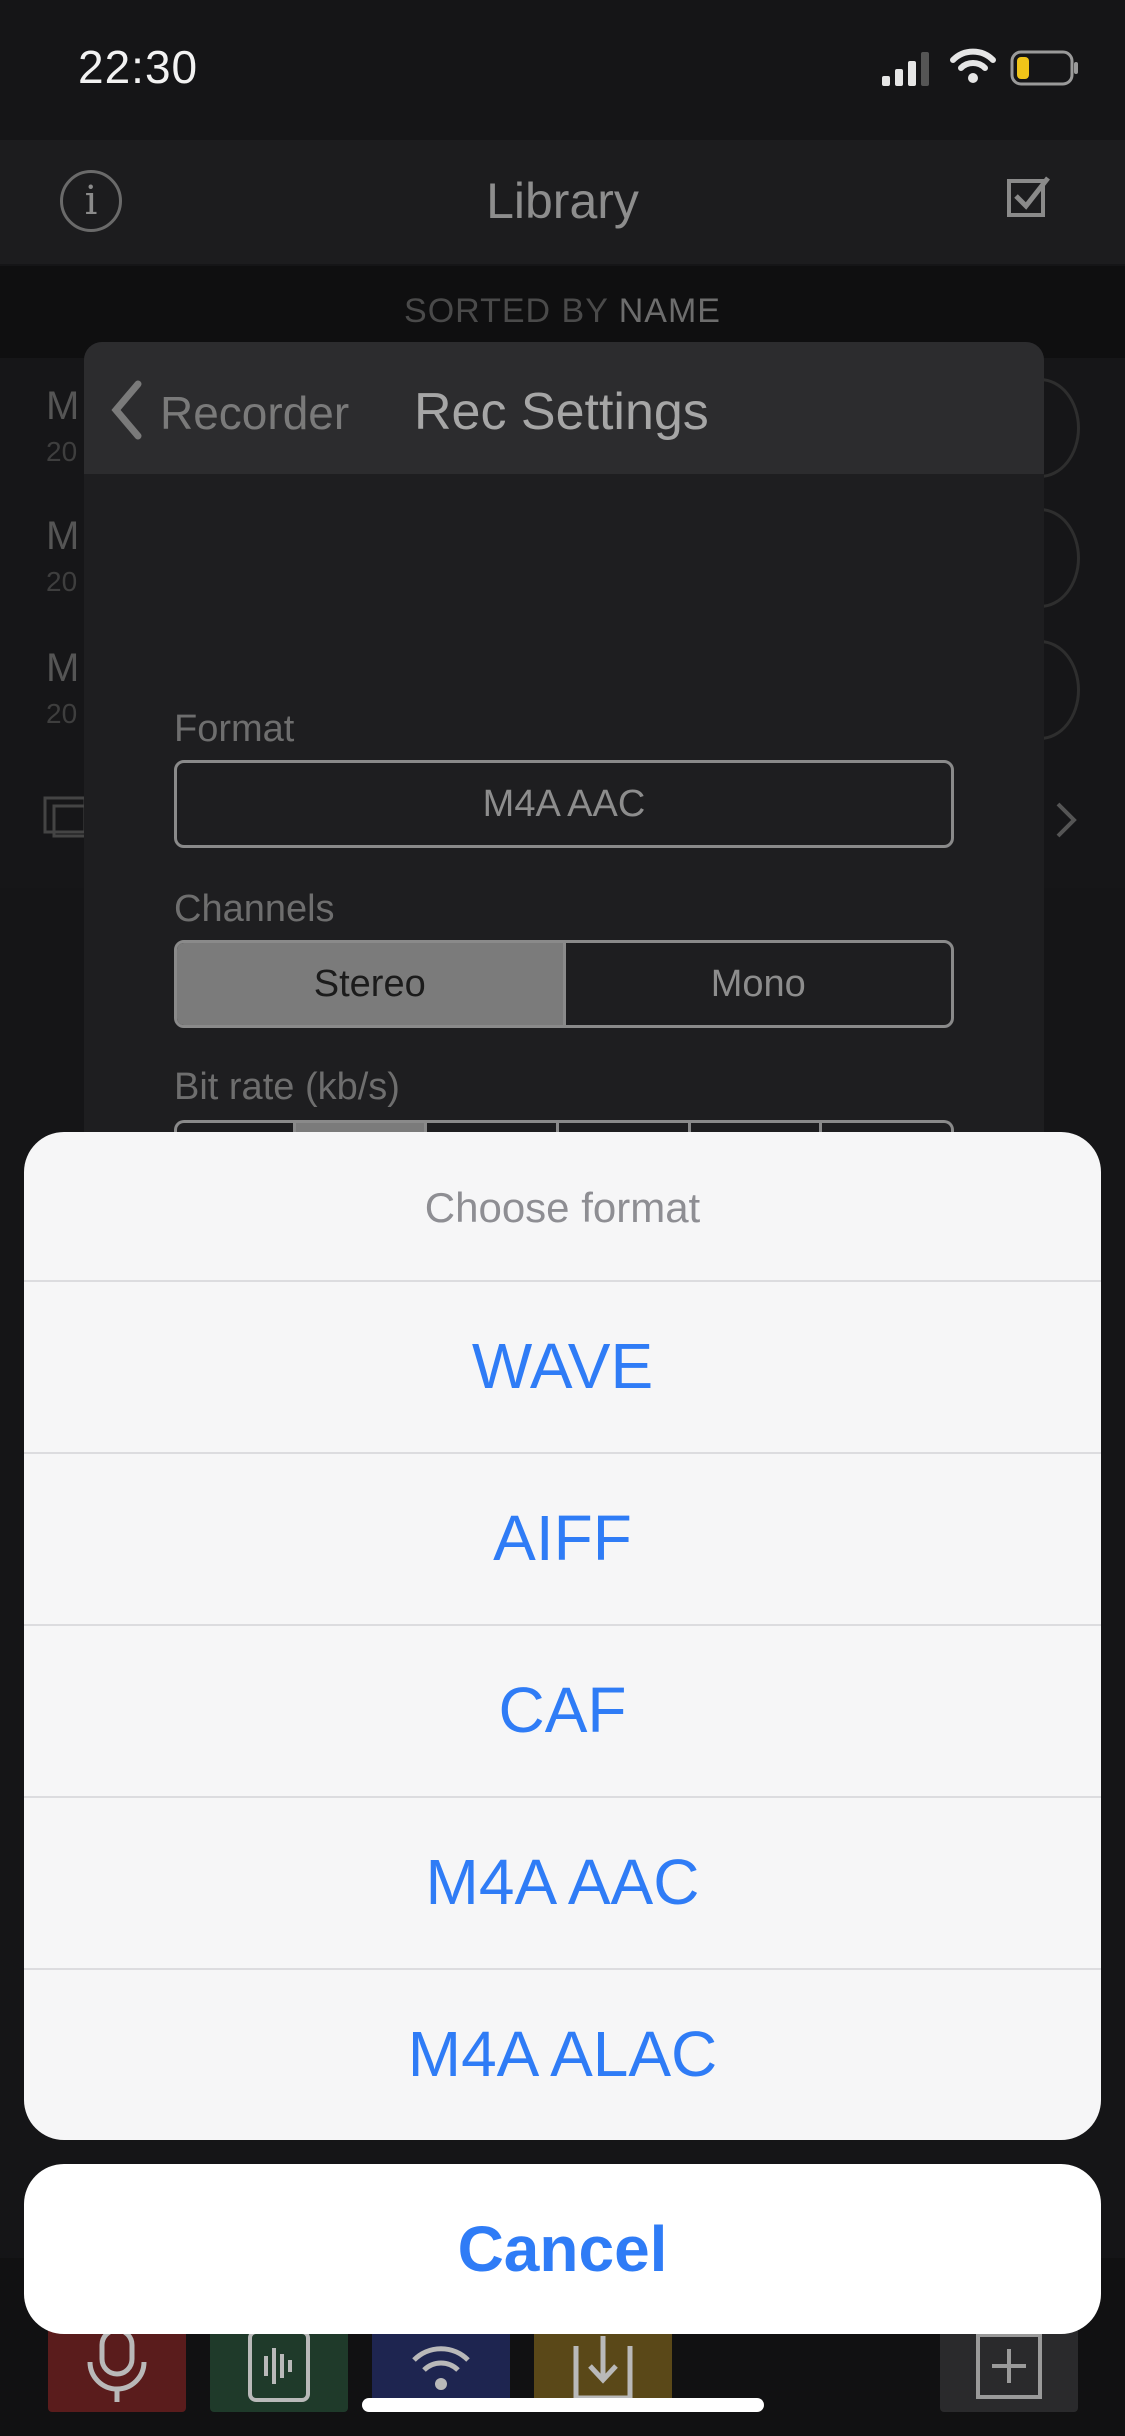 The height and width of the screenshot is (2436, 1125). What do you see at coordinates (1044, 68) in the screenshot?
I see `battery-icon` at bounding box center [1044, 68].